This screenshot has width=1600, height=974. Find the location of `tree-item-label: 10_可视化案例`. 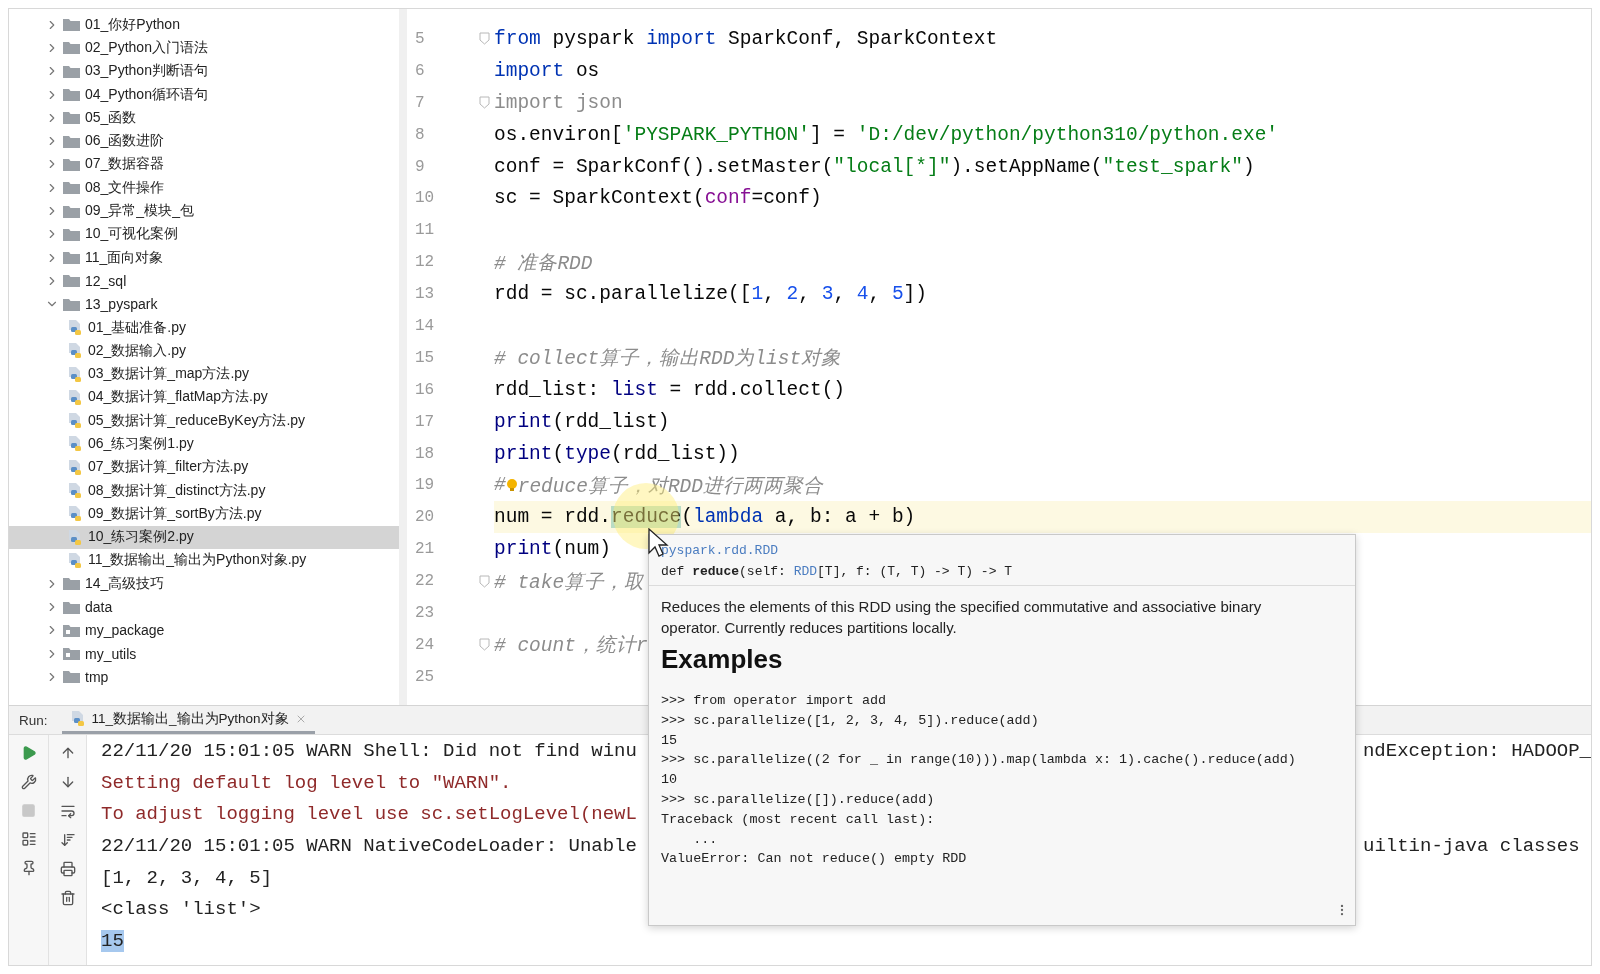

tree-item-label: 10_可视化案例 is located at coordinates (132, 234).